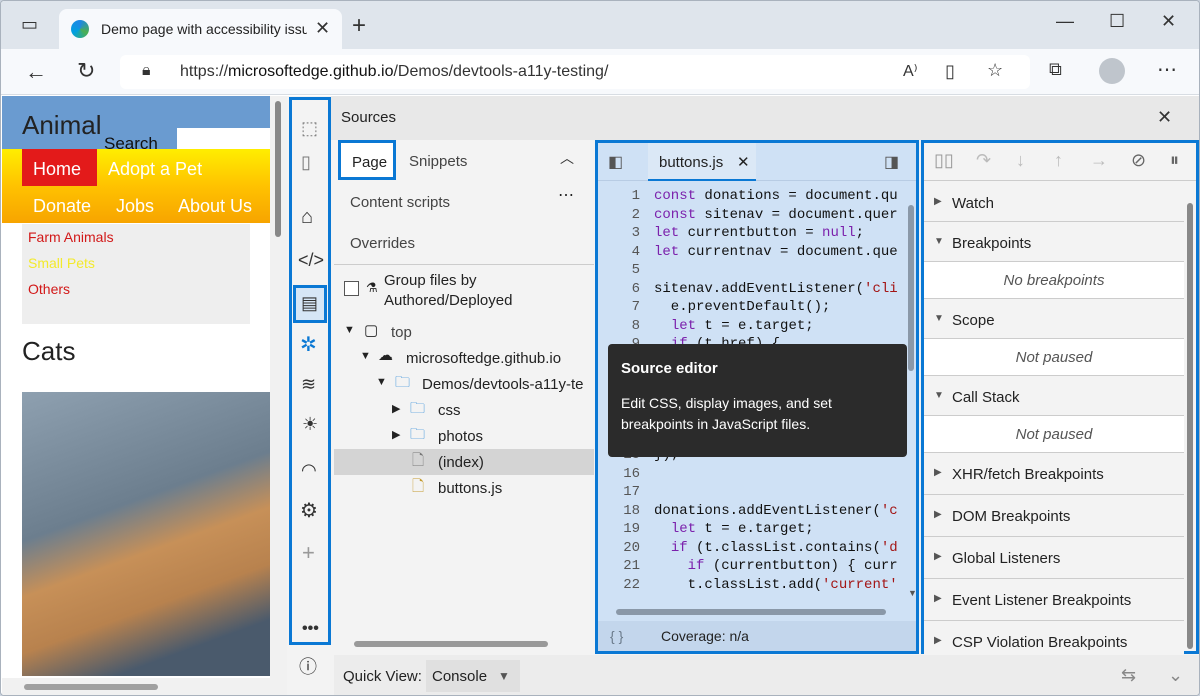 The height and width of the screenshot is (696, 1200). Describe the element at coordinates (566, 195) in the screenshot. I see `more-tabs-icon: ⋯` at that location.